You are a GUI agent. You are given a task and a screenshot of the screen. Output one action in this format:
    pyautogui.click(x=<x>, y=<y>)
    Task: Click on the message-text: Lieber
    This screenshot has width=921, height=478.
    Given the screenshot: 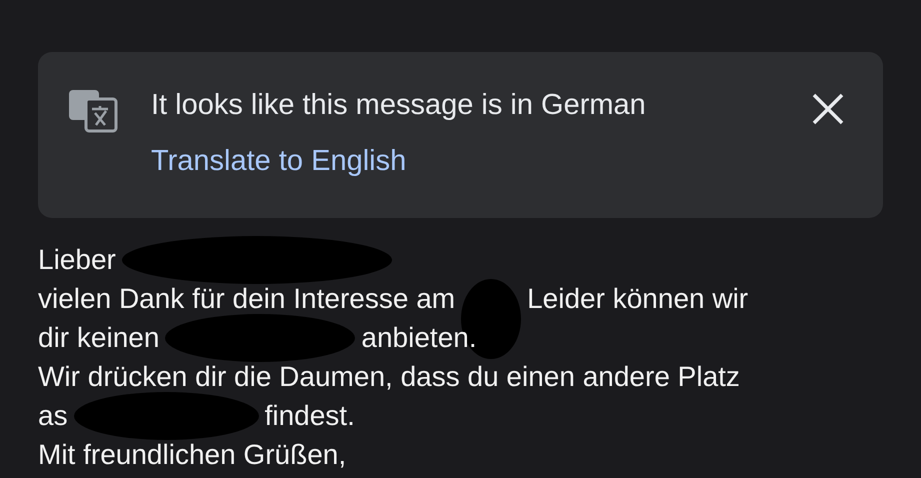 What is the action you would take?
    pyautogui.click(x=77, y=260)
    